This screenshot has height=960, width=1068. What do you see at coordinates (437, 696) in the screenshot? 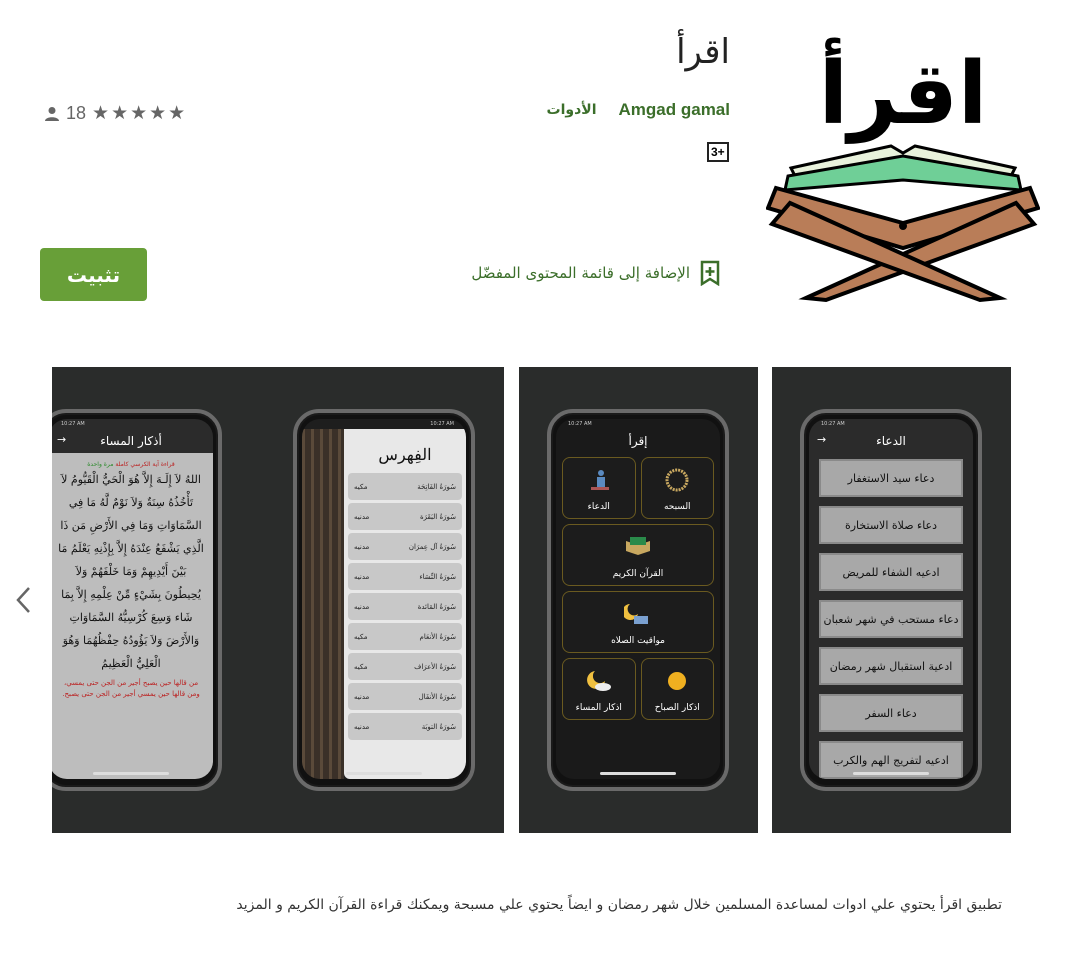
I see `sura-name: سُورَةُ الأنفَال` at bounding box center [437, 696].